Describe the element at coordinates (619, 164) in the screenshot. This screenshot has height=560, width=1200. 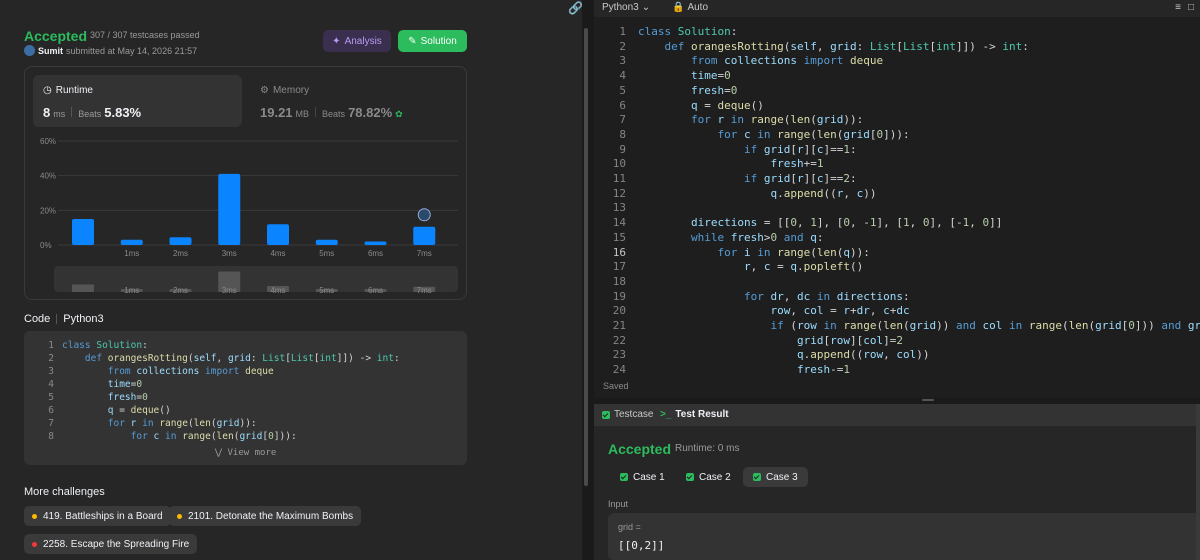
I see `line-number: 10` at that location.